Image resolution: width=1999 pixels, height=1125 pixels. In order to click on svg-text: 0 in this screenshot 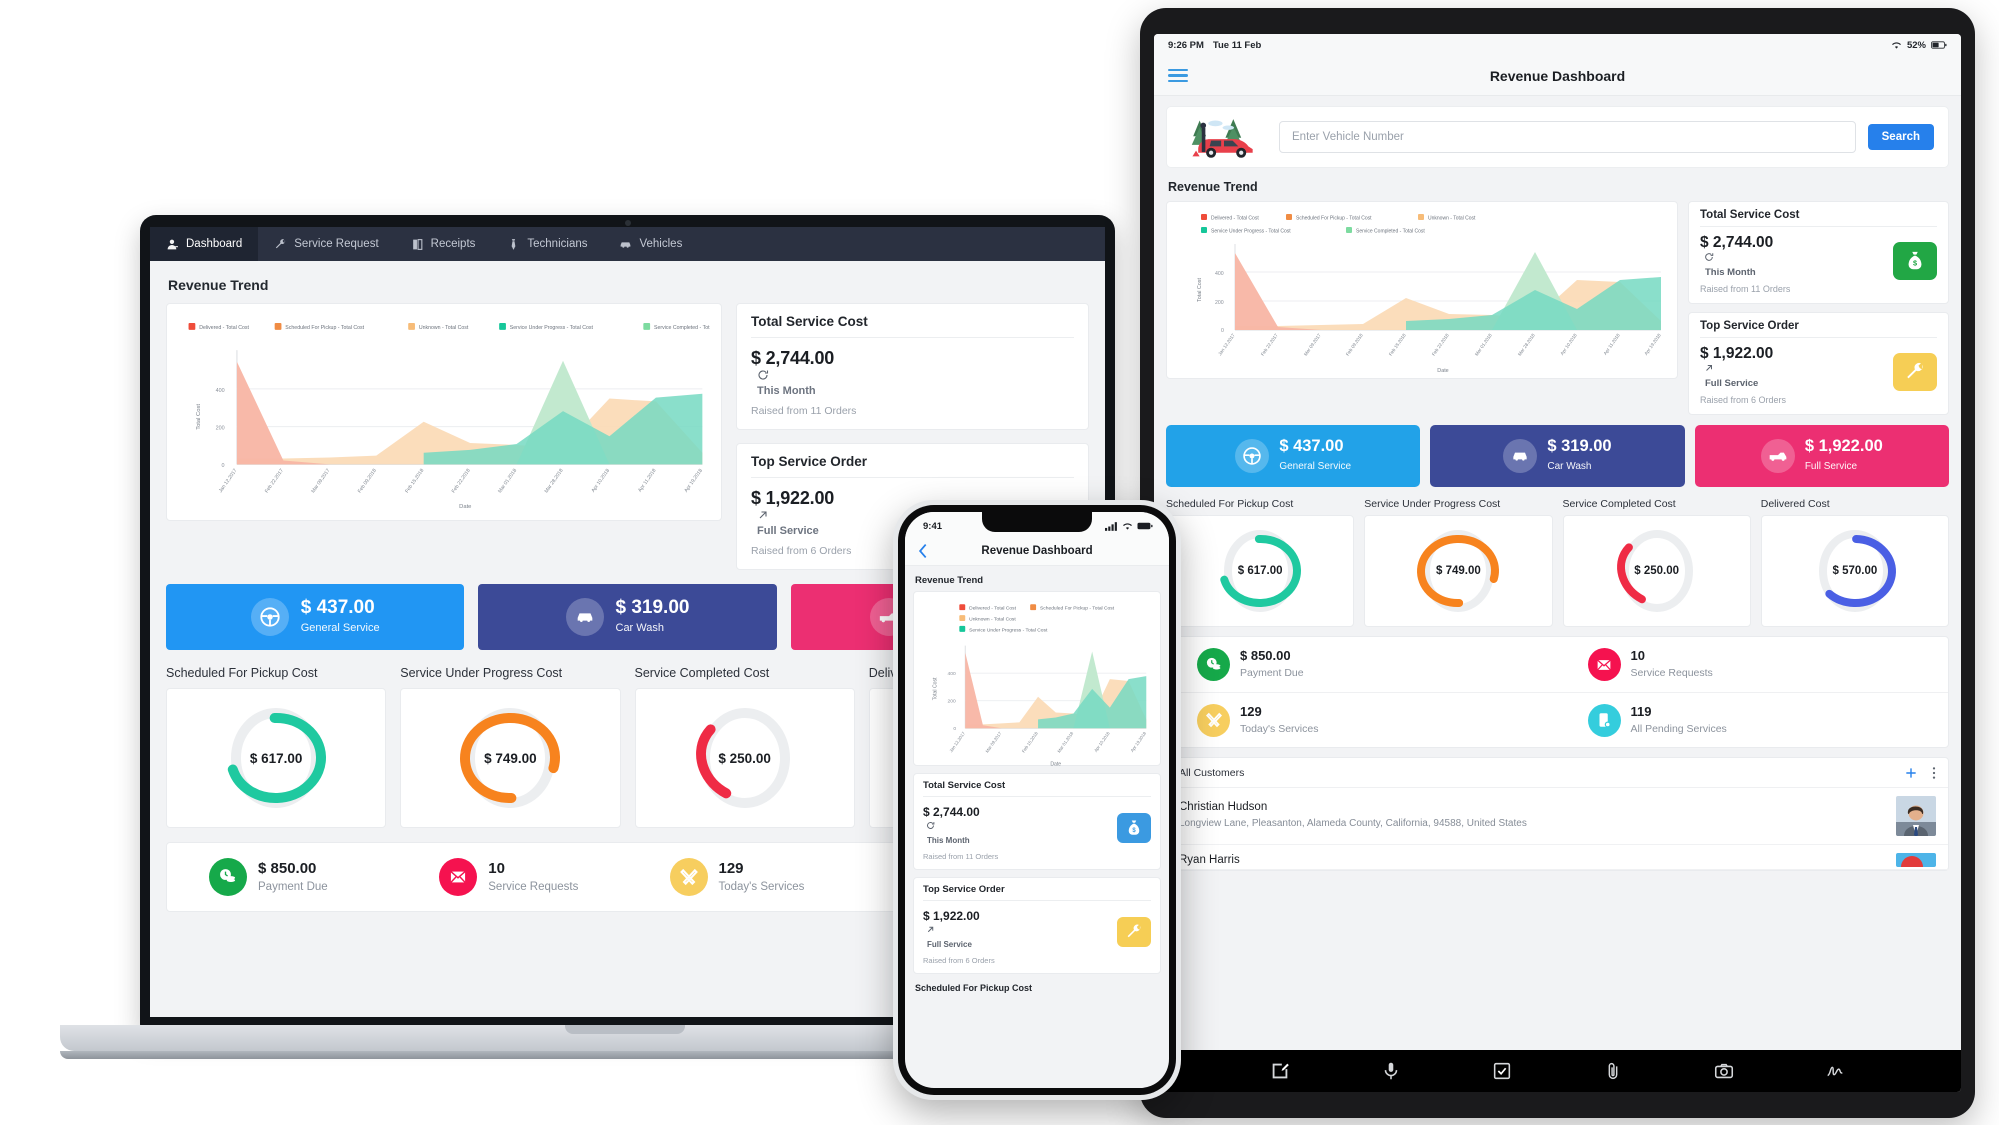, I will do `click(1222, 331)`.